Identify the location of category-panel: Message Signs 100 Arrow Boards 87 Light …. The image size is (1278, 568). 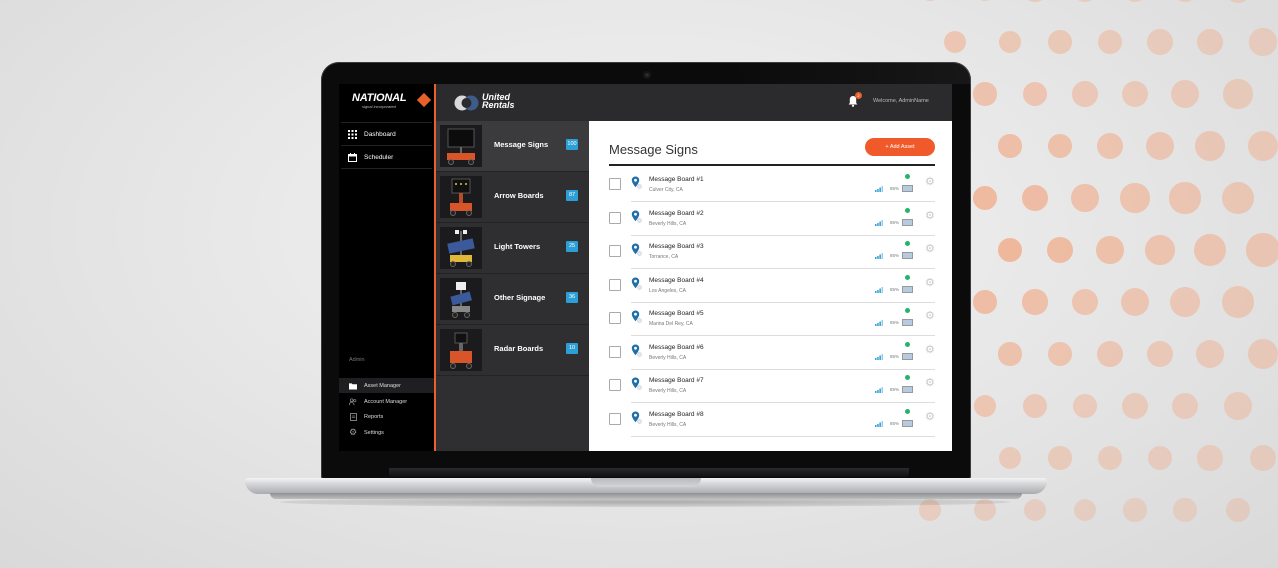
(512, 286).